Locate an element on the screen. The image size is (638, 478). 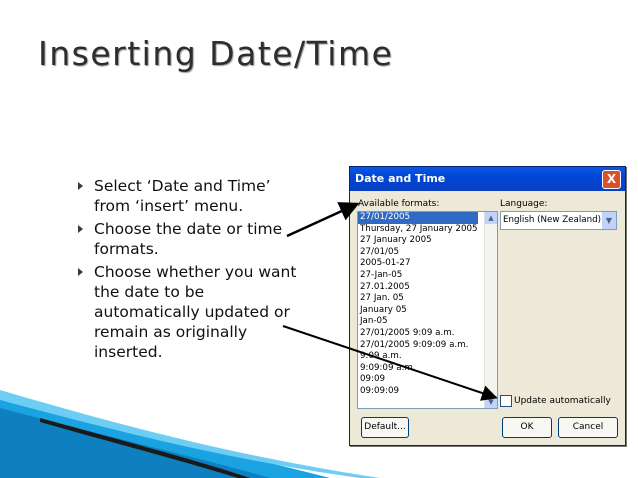
arrow-to-update-checkbox is located at coordinates (390, 363).